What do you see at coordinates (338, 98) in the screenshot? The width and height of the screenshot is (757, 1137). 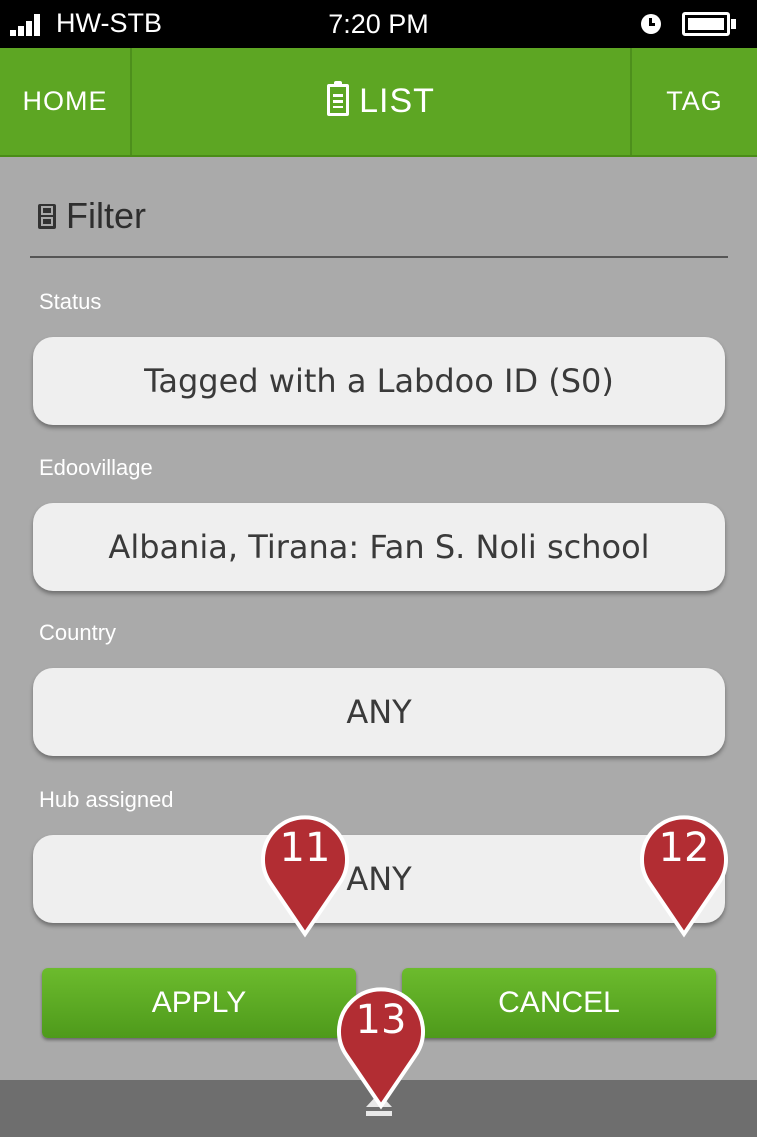 I see `clipboard-icon` at bounding box center [338, 98].